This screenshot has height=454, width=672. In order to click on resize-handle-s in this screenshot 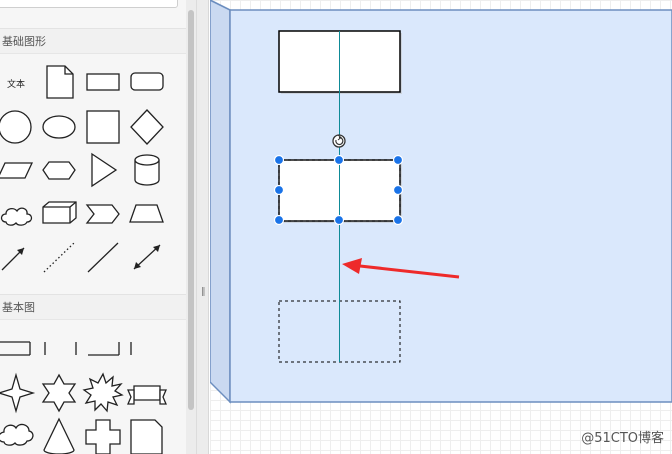, I will do `click(339, 220)`.